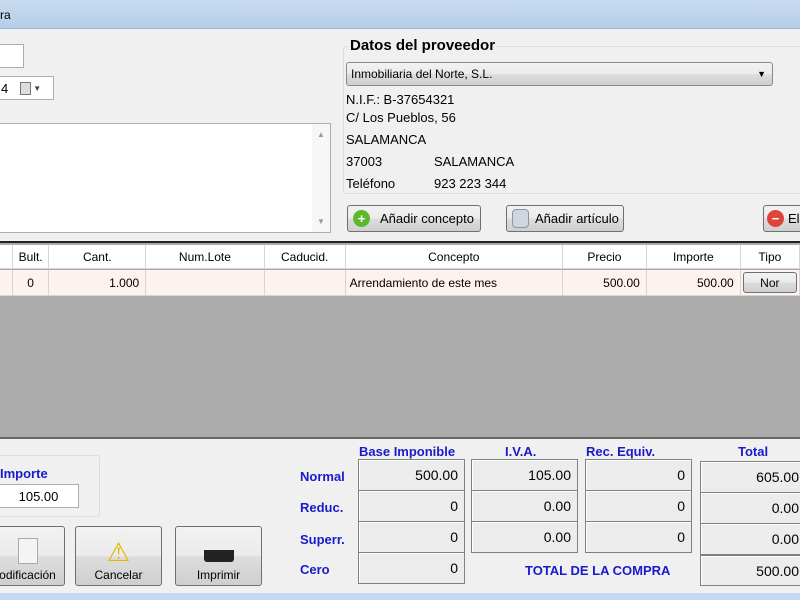 This screenshot has height=600, width=800. What do you see at coordinates (454, 256) in the screenshot?
I see `col-header-concepto: Concepto` at bounding box center [454, 256].